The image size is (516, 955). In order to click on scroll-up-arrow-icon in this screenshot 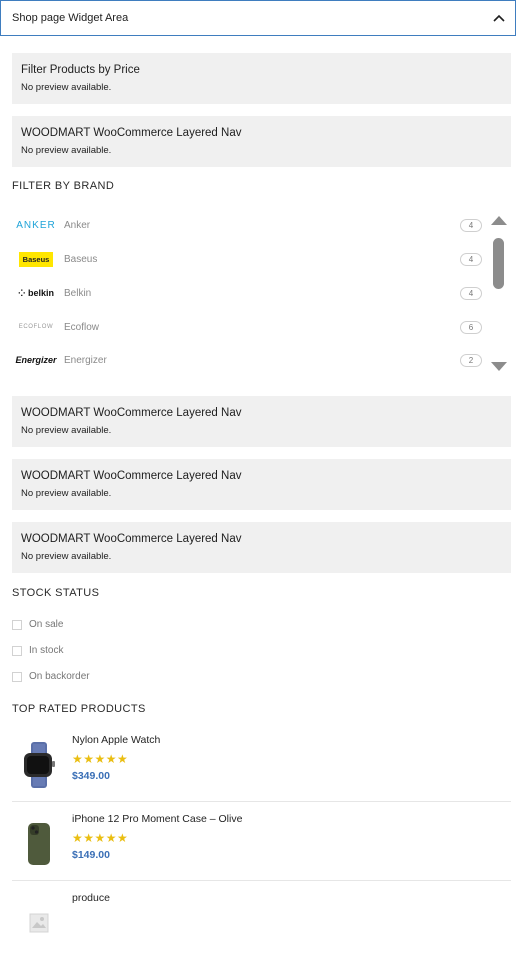, I will do `click(499, 220)`.